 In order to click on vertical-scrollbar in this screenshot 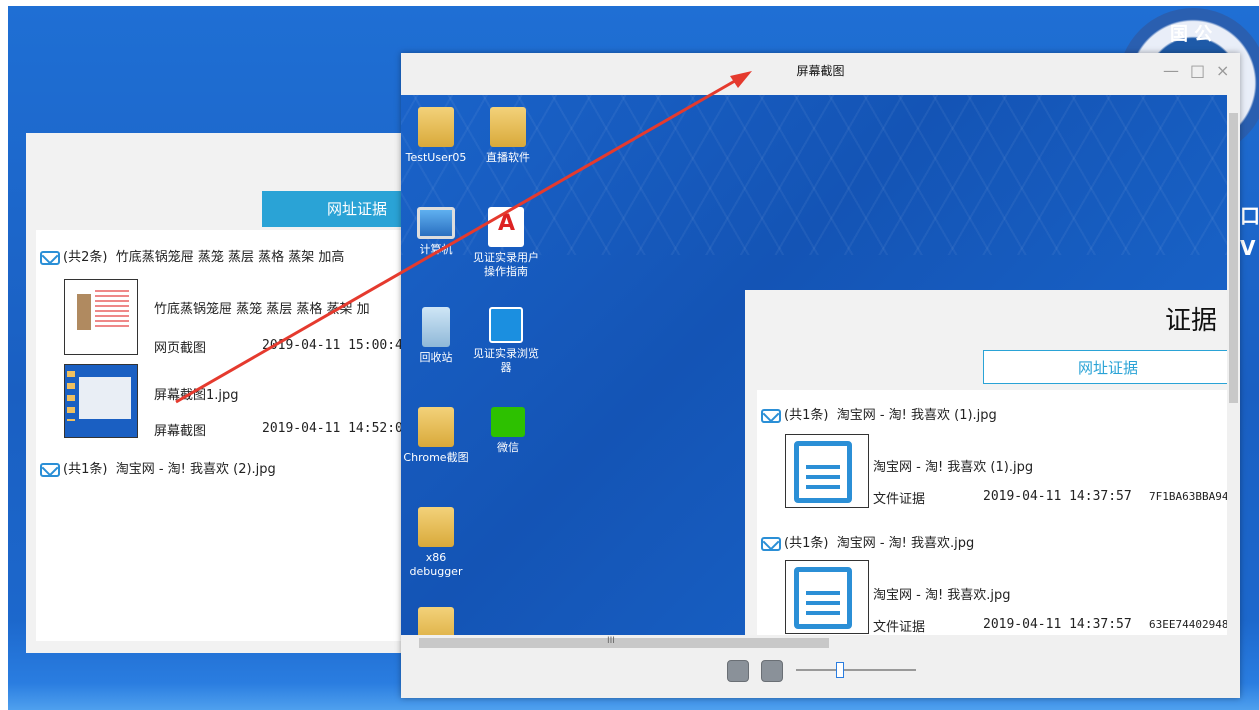, I will do `click(1233, 365)`.